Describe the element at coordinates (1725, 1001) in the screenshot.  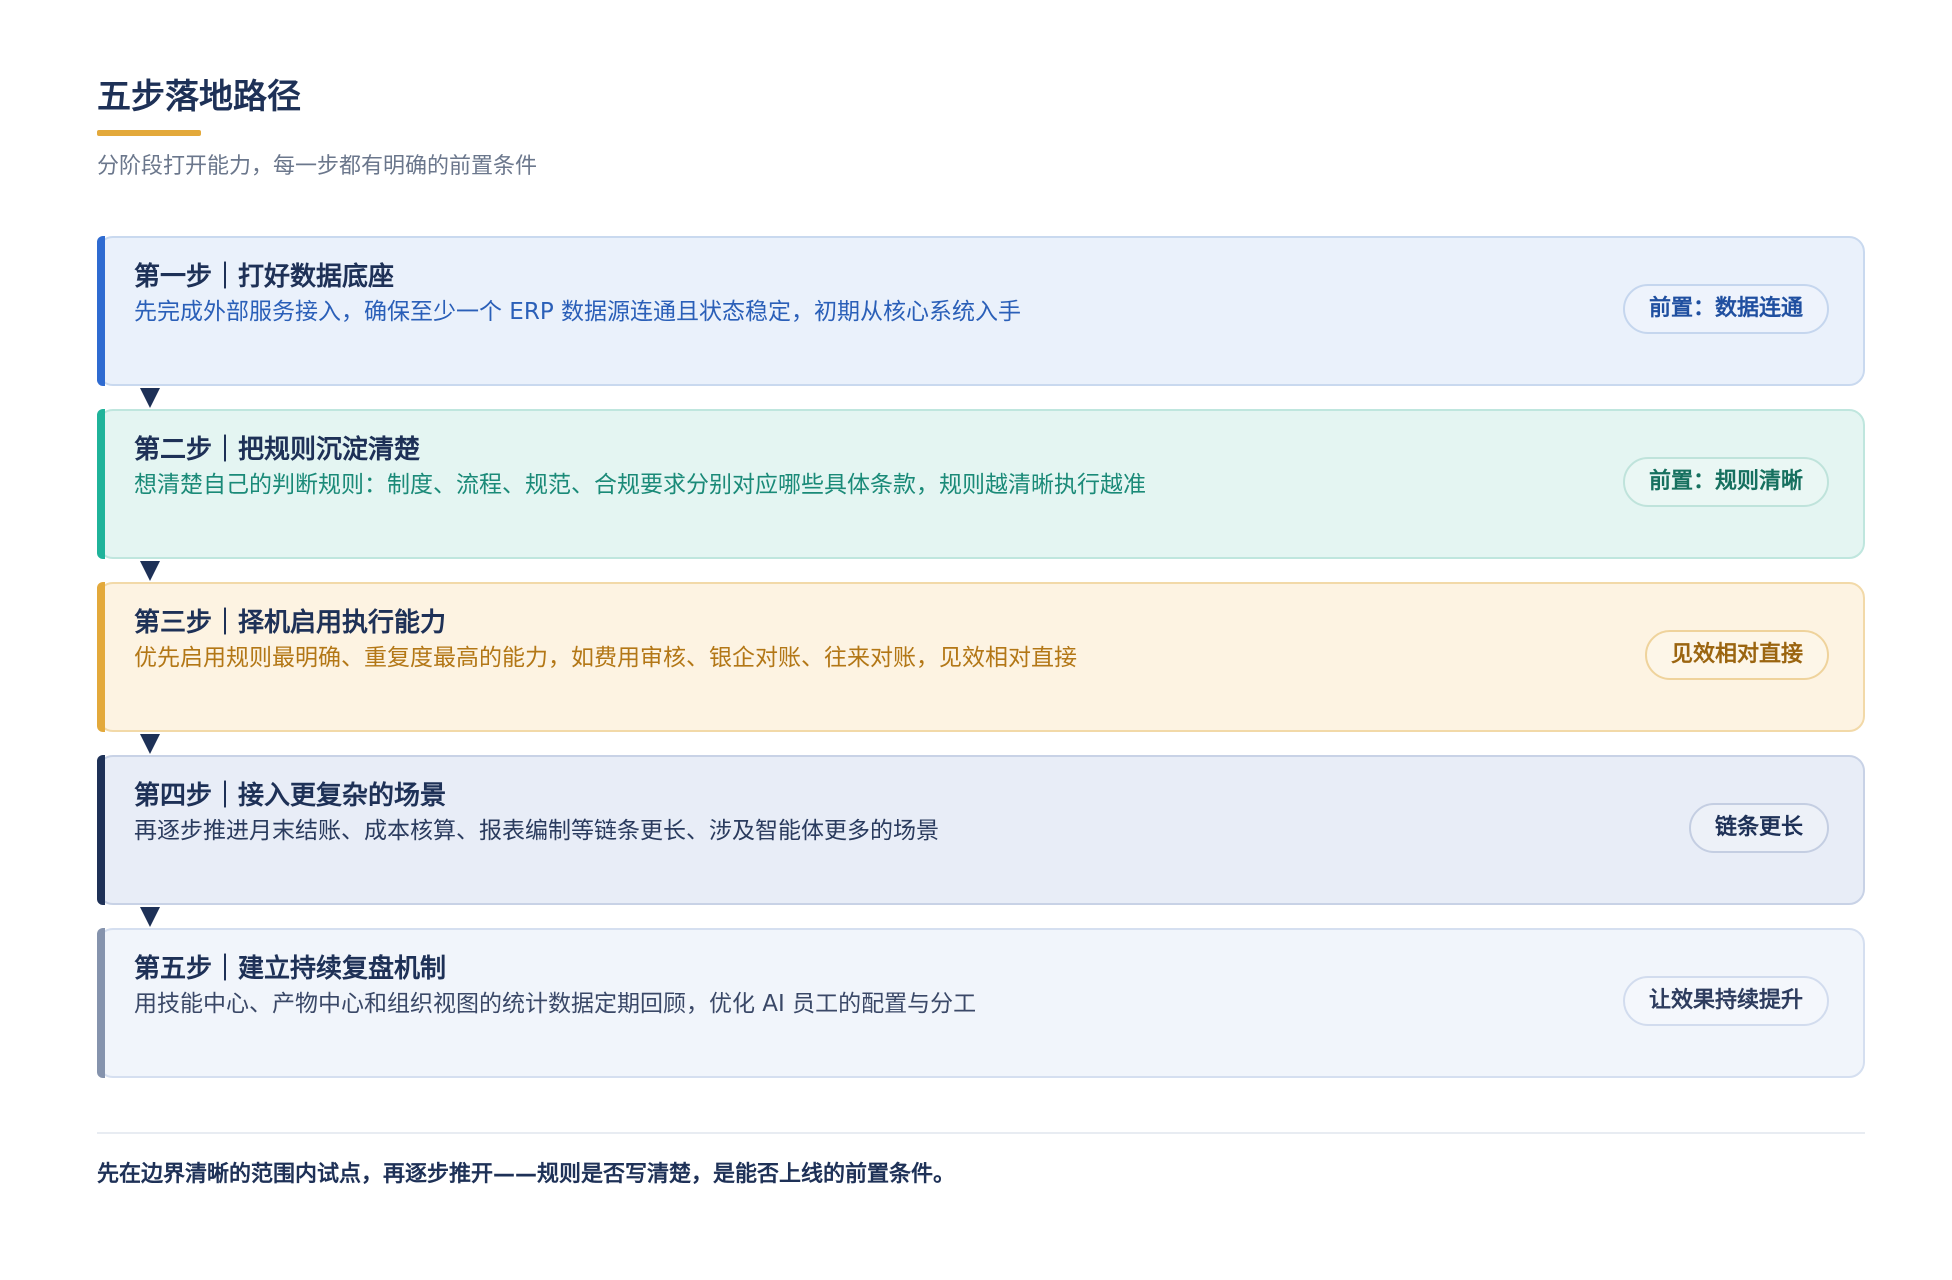
I see `step-tag: 让效果持续提升` at that location.